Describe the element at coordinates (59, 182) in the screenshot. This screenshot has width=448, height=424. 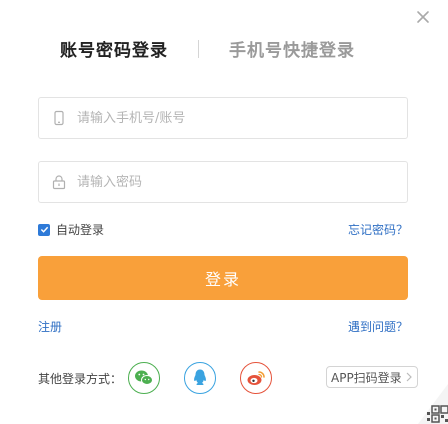
I see `lock-icon` at that location.